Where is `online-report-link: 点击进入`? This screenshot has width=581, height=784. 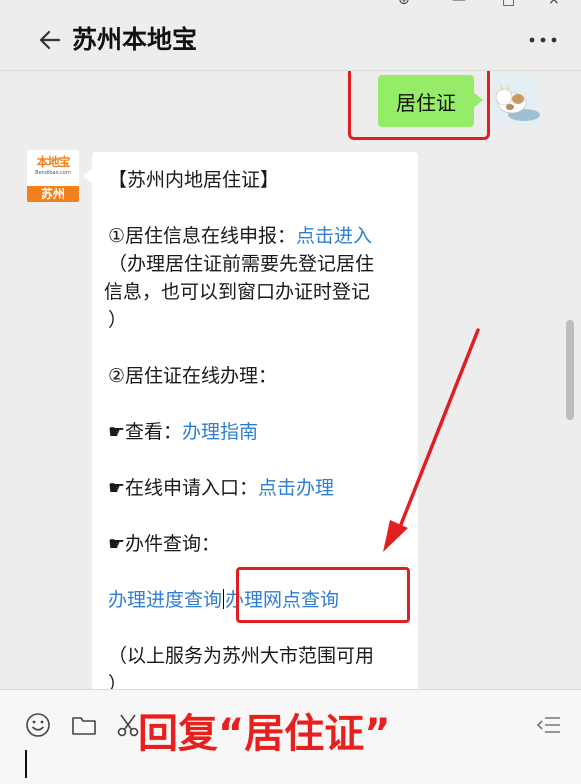
online-report-link: 点击进入 is located at coordinates (334, 236).